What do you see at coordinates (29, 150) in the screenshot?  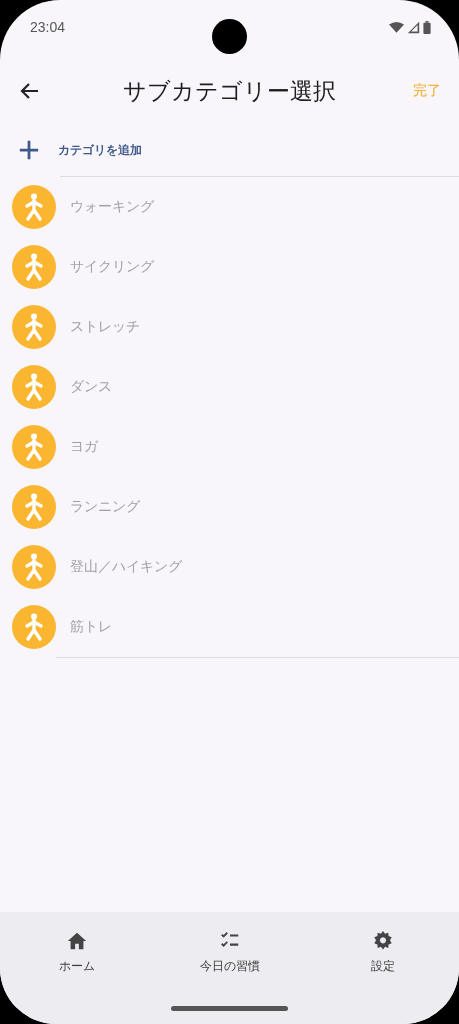 I see `plus-icon` at bounding box center [29, 150].